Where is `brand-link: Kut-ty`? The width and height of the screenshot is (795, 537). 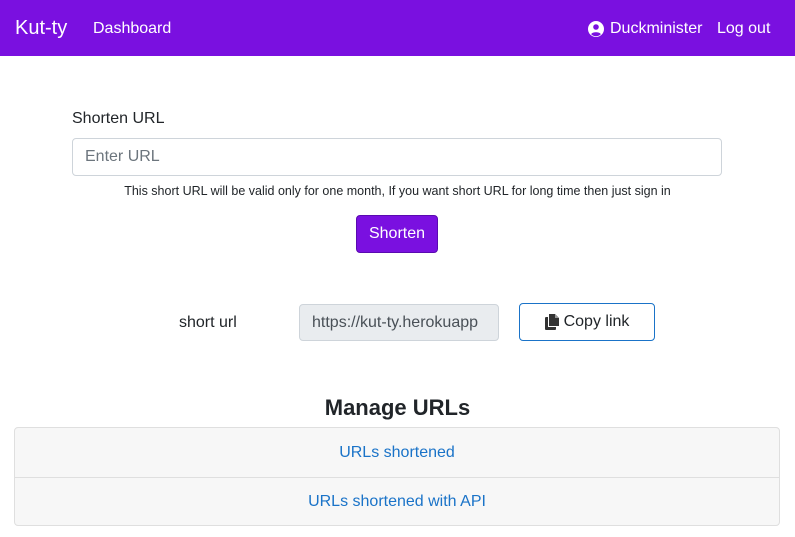 brand-link: Kut-ty is located at coordinates (41, 28).